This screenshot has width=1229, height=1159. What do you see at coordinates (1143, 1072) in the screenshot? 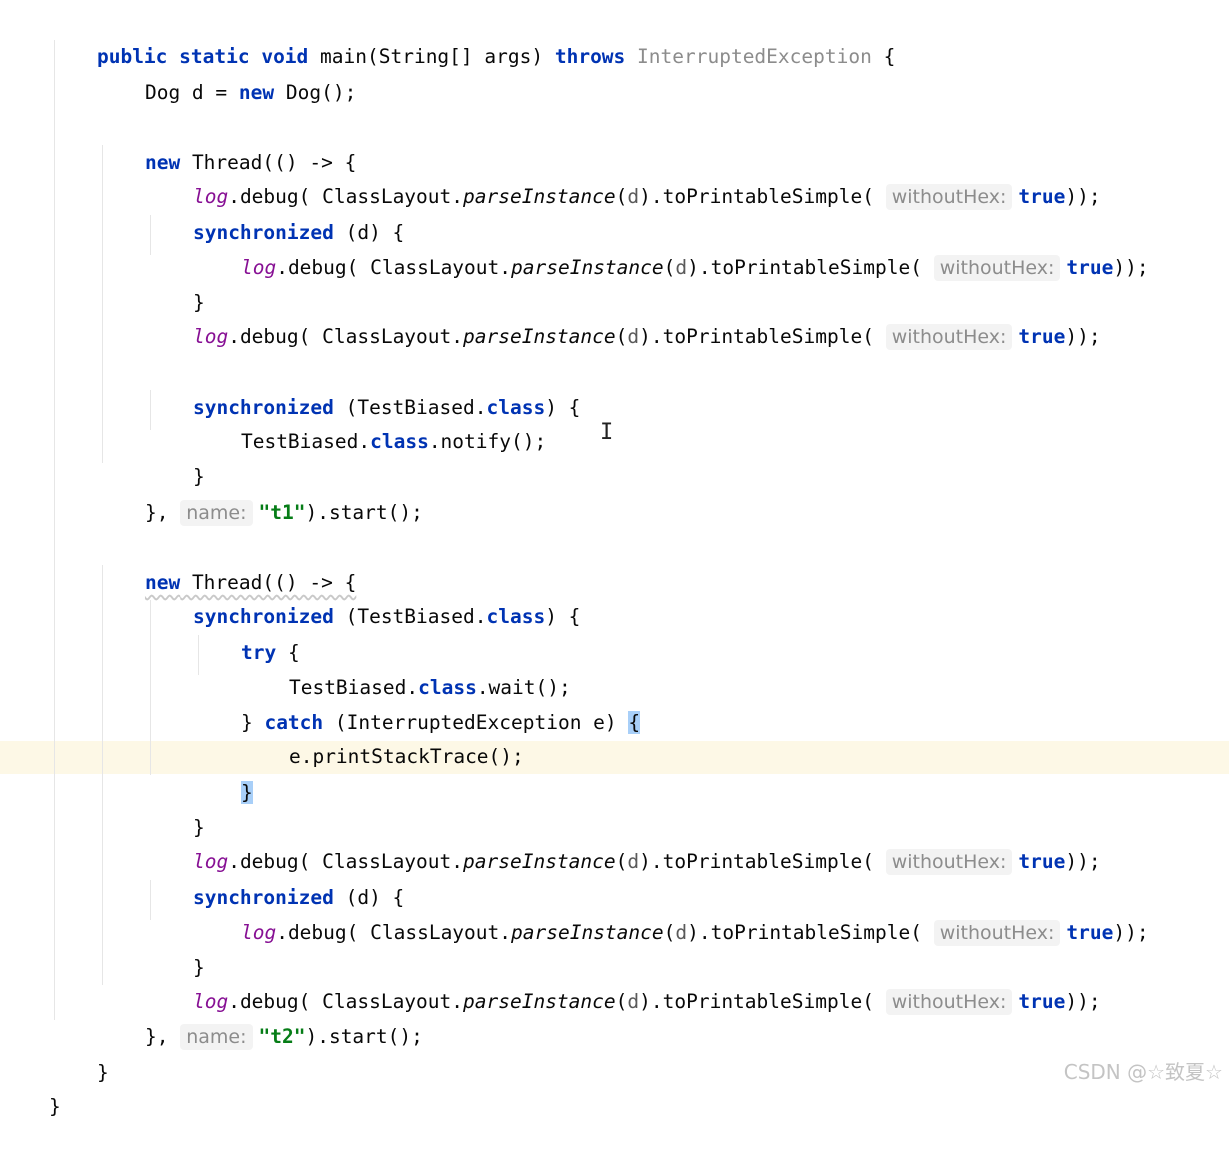
I see `watermark: CSDN @☆致夏☆` at bounding box center [1143, 1072].